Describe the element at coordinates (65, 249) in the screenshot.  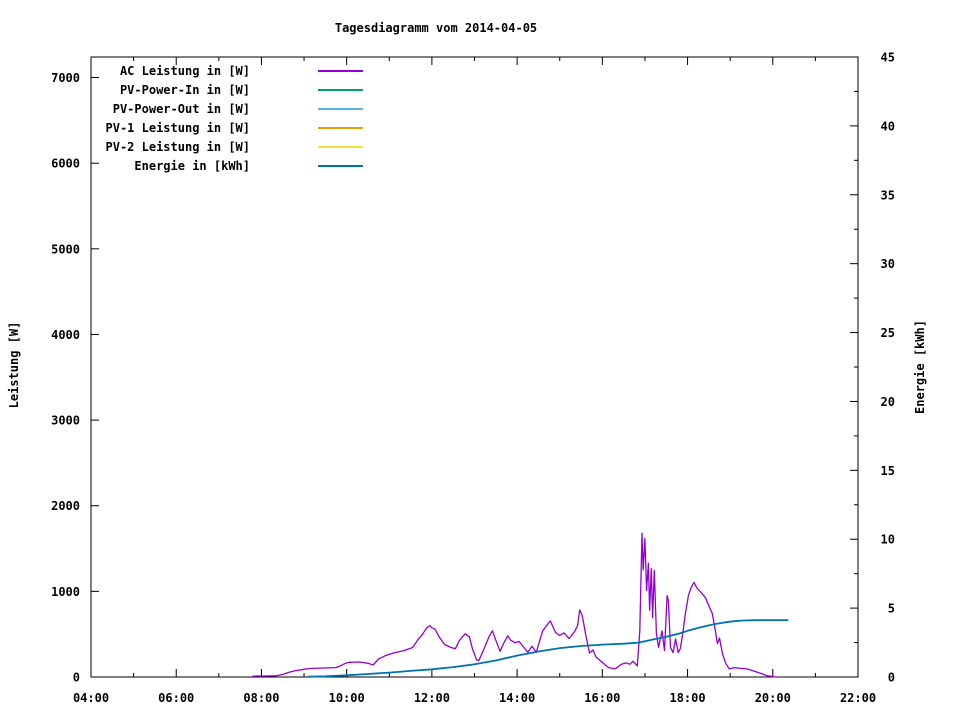
I see `y-left-tick-label: 5000` at that location.